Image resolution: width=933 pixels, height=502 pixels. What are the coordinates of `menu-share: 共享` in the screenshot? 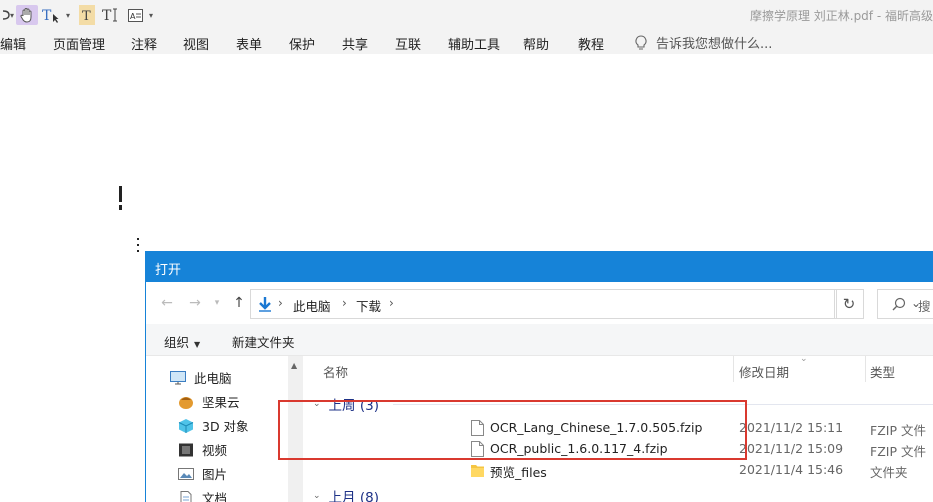 It's located at (355, 43).